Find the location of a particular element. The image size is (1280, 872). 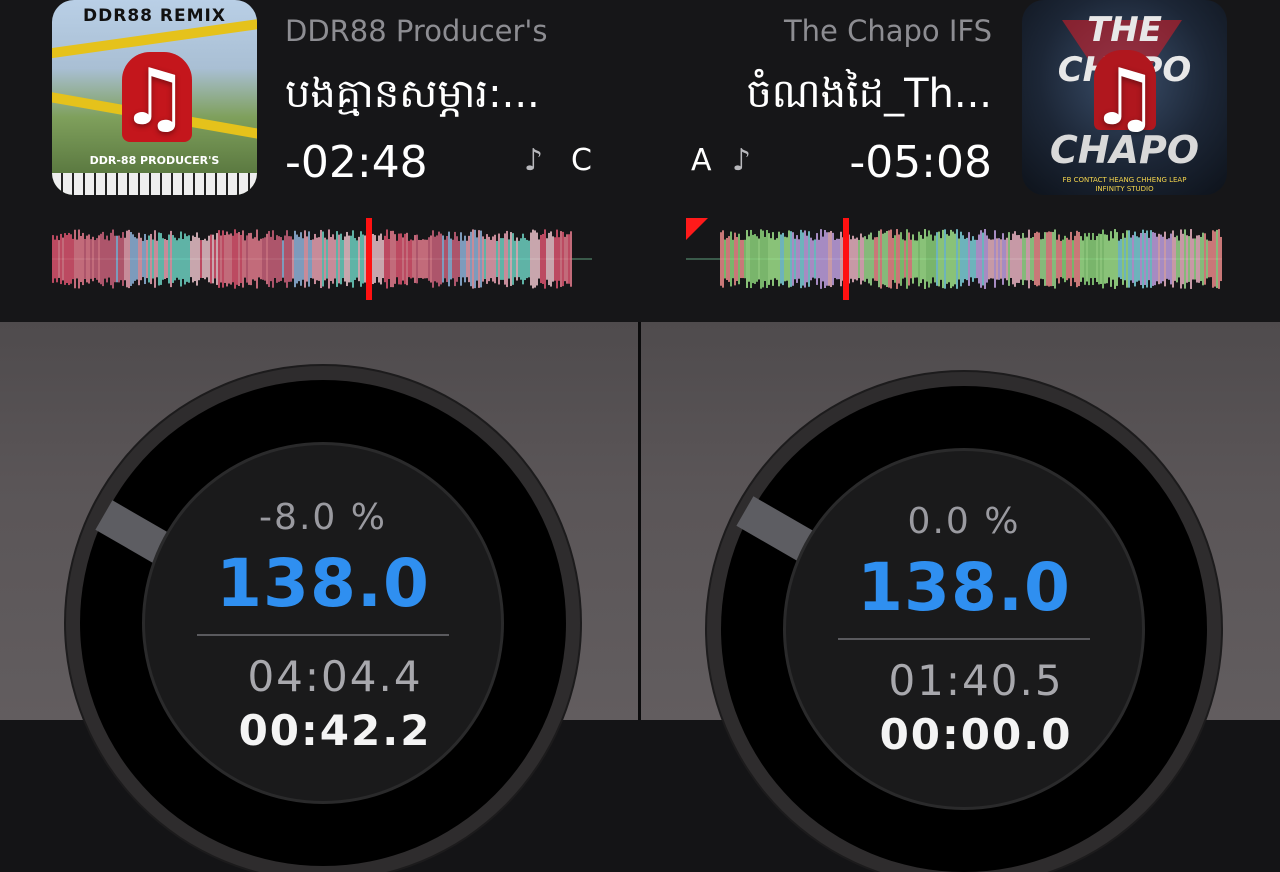

deck-a-pitch: -8.0 % is located at coordinates (323, 517).